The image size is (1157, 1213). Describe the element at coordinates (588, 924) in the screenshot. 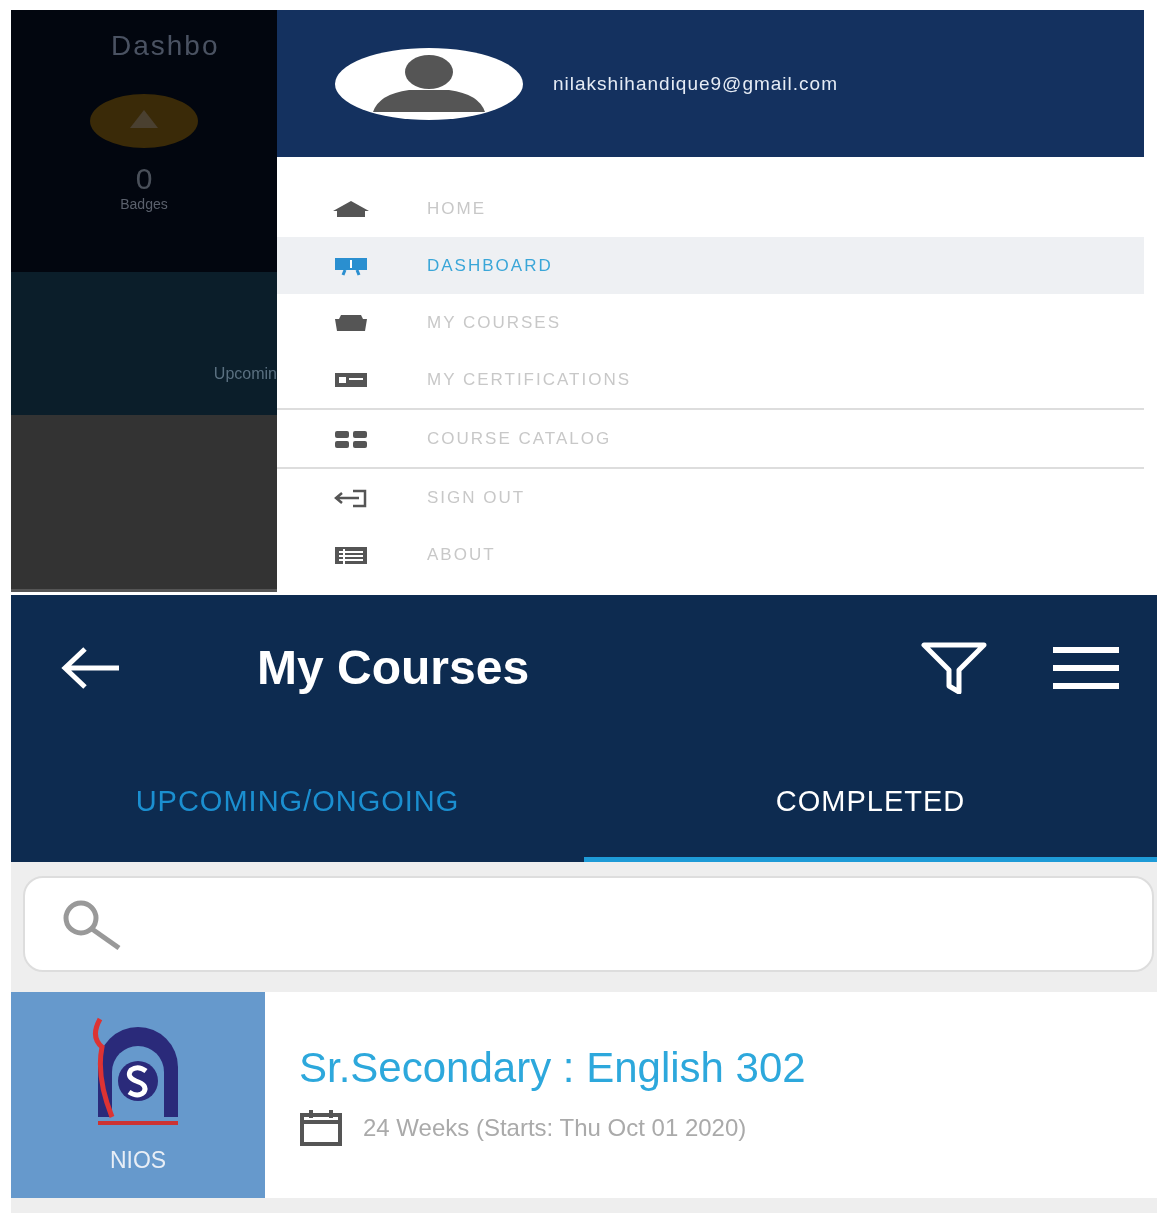

I see `search-field` at that location.